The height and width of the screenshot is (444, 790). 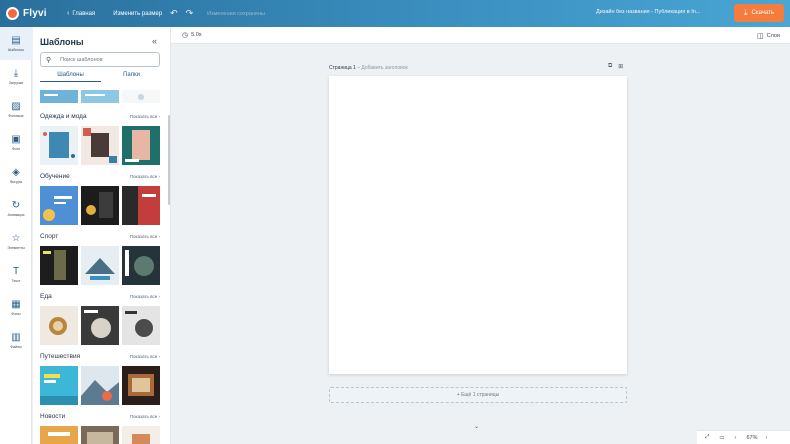 What do you see at coordinates (478, 395) in the screenshot?
I see `add-page-button: + Ещё 1 страницы` at bounding box center [478, 395].